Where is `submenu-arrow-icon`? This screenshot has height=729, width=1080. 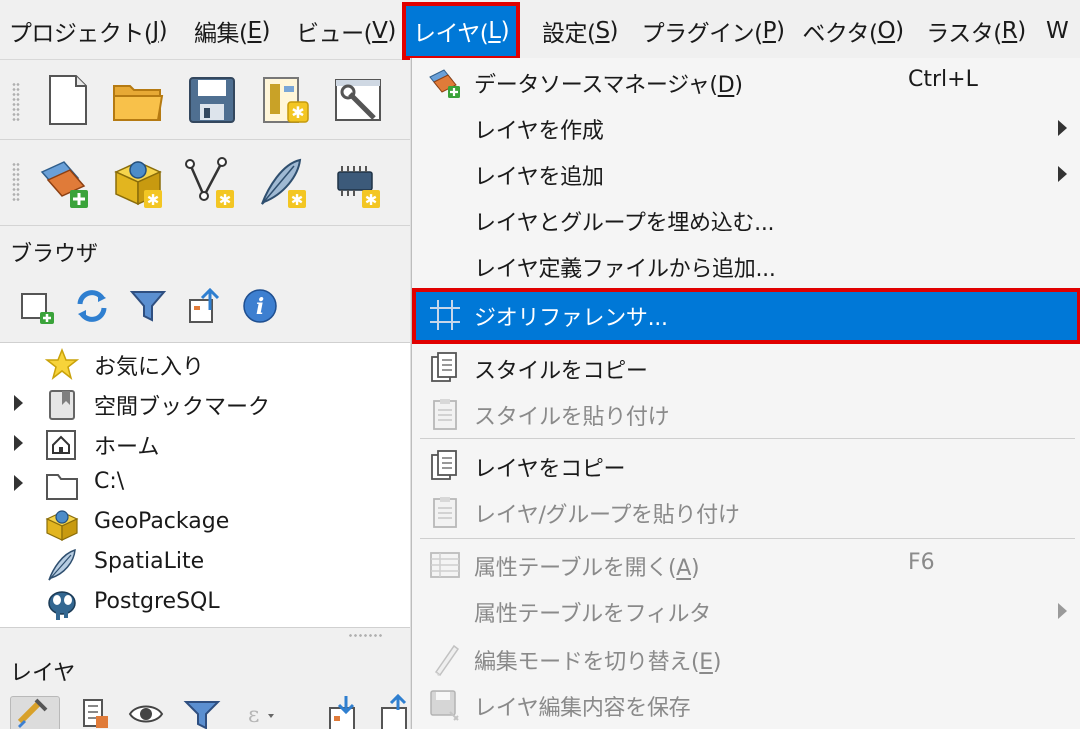 submenu-arrow-icon is located at coordinates (1062, 128).